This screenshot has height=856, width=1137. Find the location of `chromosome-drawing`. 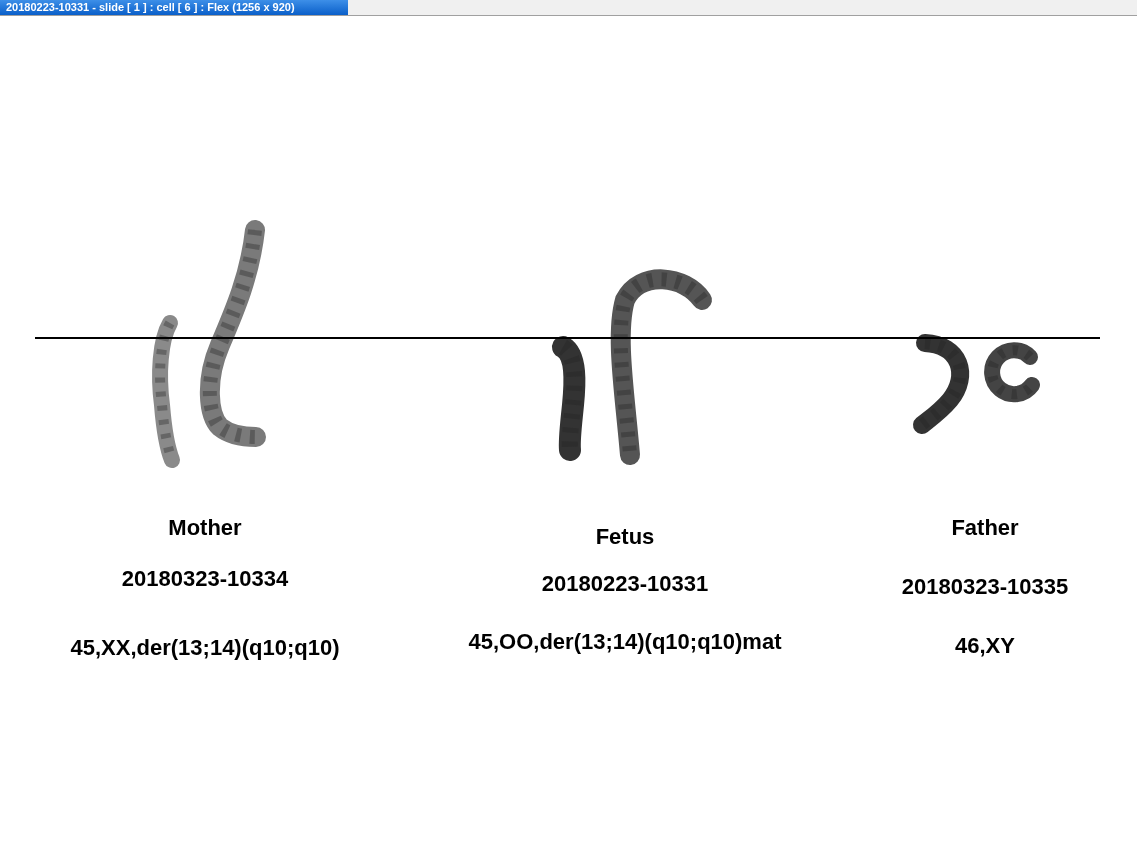

chromosome-drawing is located at coordinates (1012, 372).